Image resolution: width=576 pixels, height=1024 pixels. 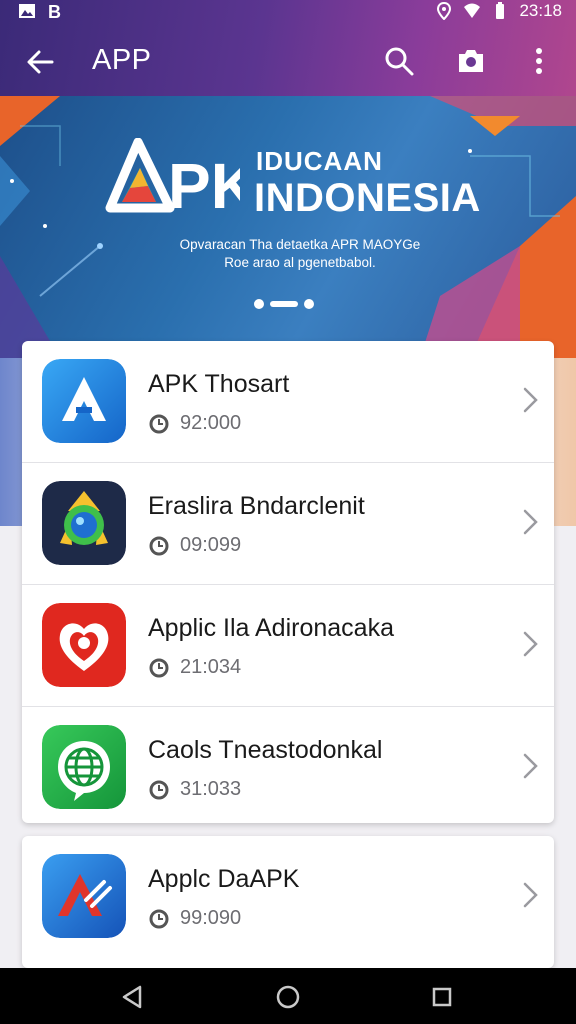 I want to click on banner-description-line: Roe arao al pgenetbabol., so click(x=300, y=262).